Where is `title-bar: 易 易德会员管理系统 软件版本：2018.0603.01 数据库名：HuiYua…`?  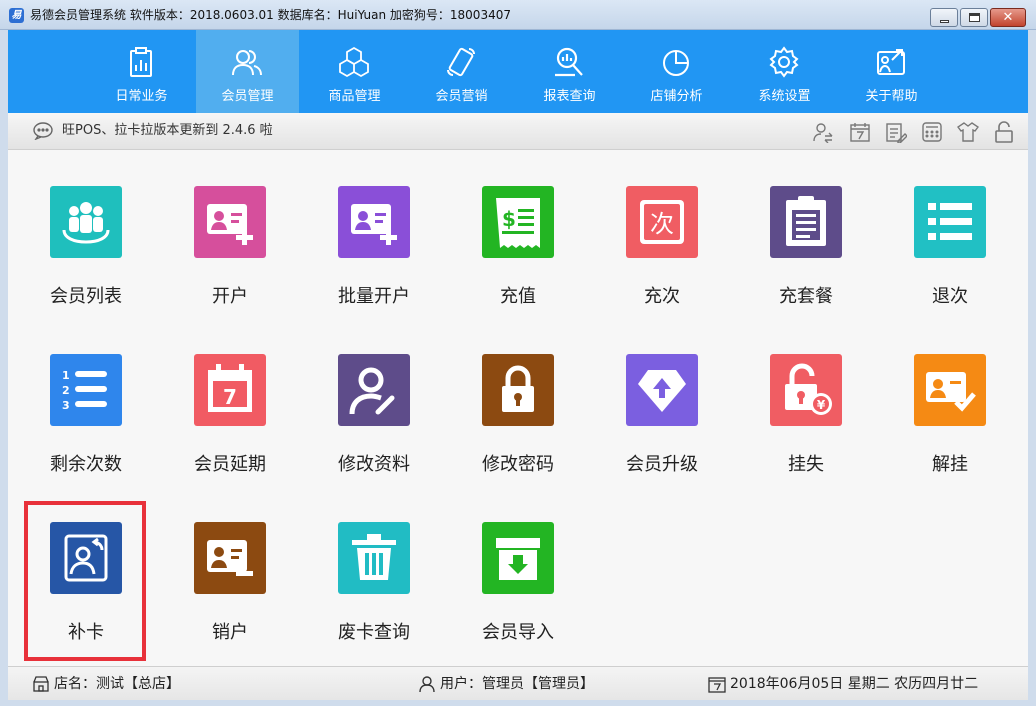 title-bar: 易 易德会员管理系统 软件版本：2018.0603.01 数据库名：HuiYua… is located at coordinates (518, 15).